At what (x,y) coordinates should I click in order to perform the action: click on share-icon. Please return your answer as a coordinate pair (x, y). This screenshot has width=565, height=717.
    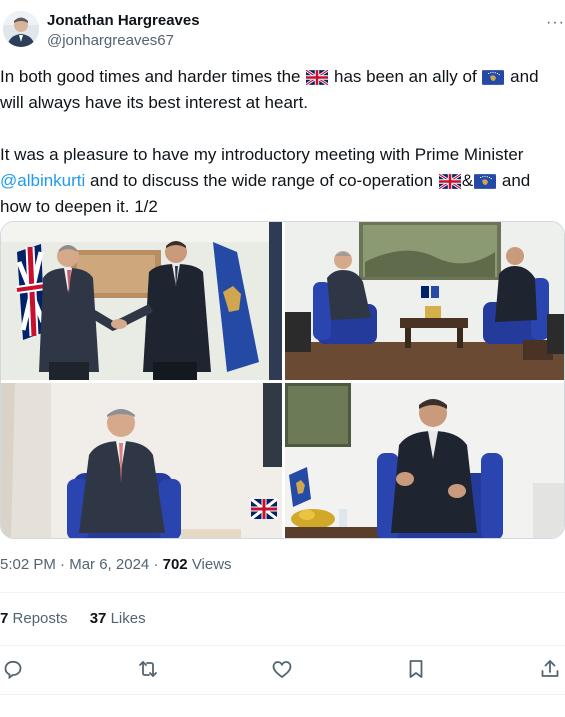
    Looking at the image, I should click on (551, 671).